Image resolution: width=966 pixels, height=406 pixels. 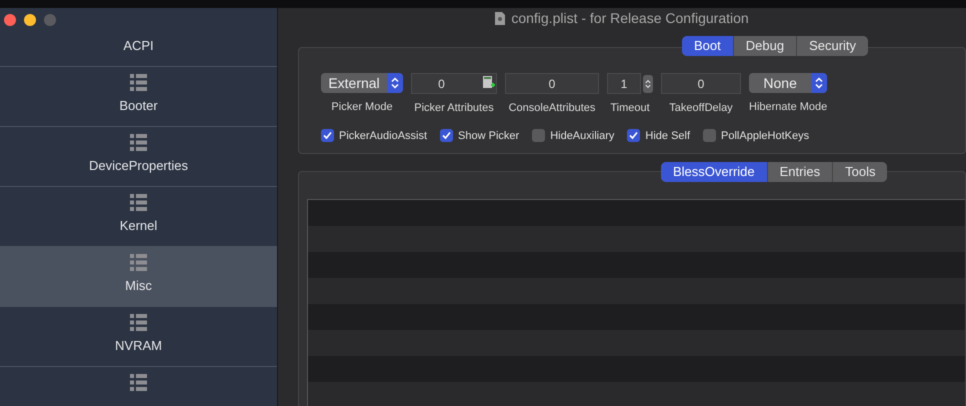 I want to click on tab: Boot, so click(x=707, y=46).